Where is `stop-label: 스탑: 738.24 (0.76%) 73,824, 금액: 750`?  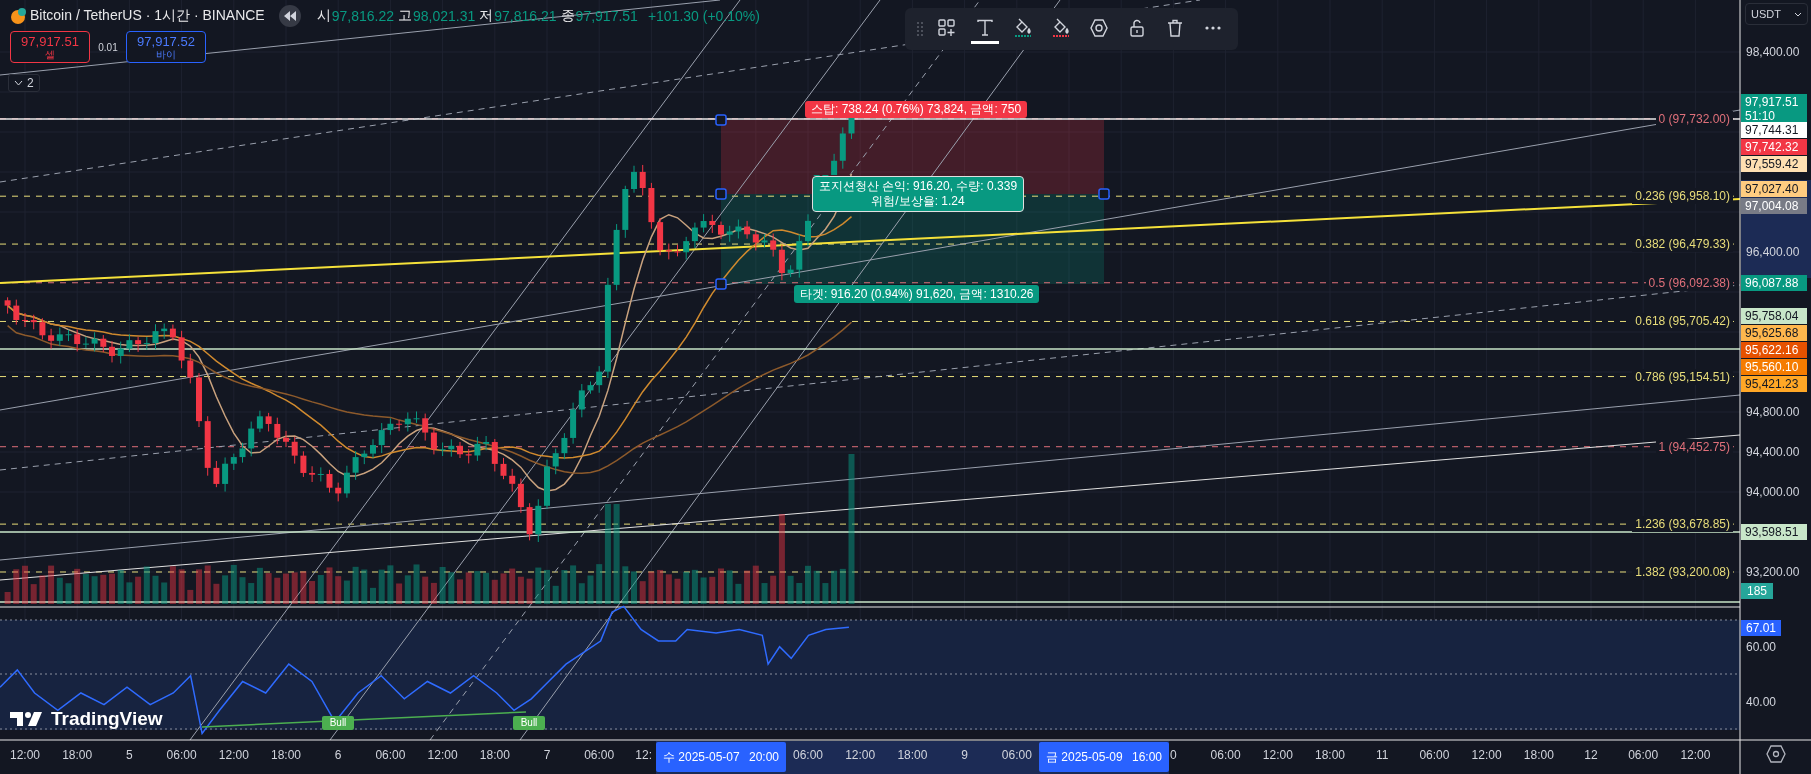
stop-label: 스탑: 738.24 (0.76%) 73,824, 금액: 750 is located at coordinates (916, 109).